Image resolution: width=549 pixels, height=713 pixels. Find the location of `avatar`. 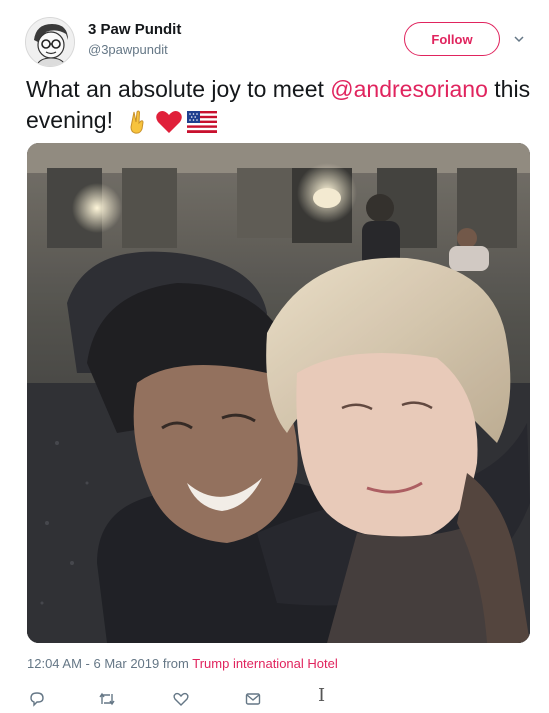

avatar is located at coordinates (50, 42).